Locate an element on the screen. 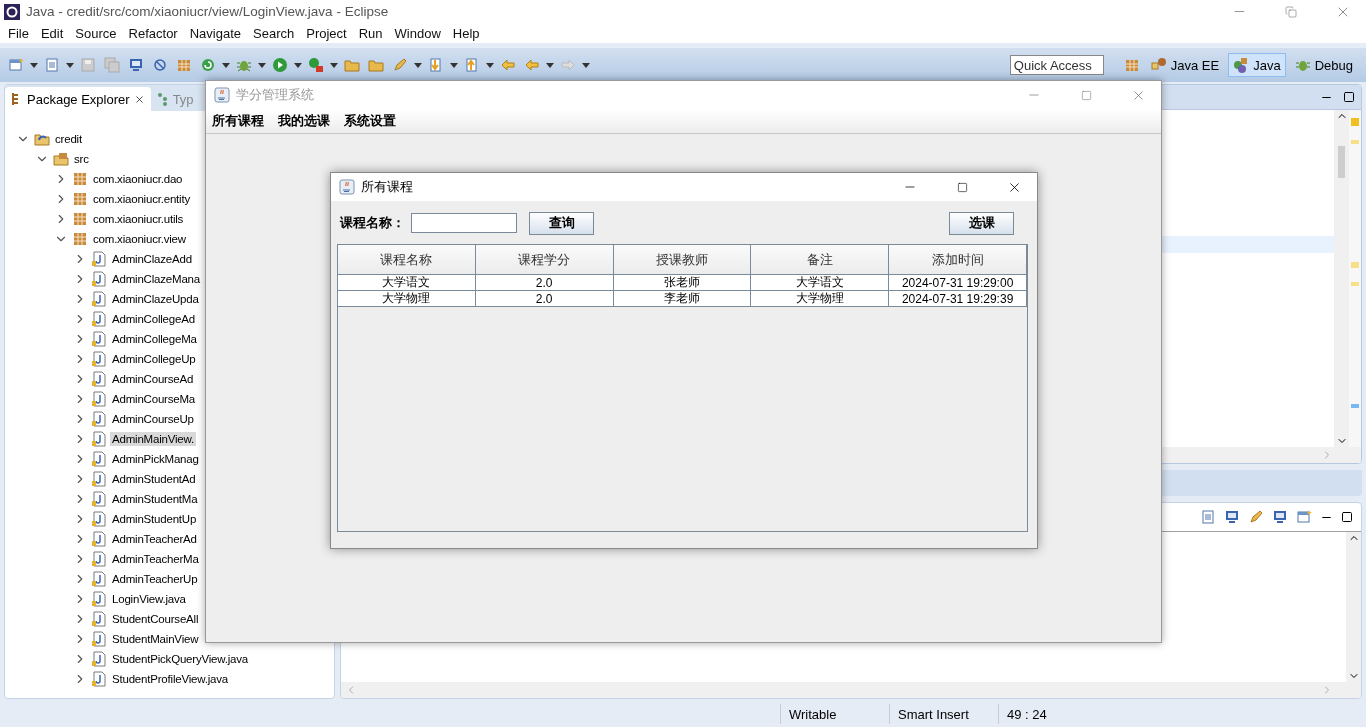 This screenshot has width=1366, height=727. column-header: 备注 is located at coordinates (820, 259).